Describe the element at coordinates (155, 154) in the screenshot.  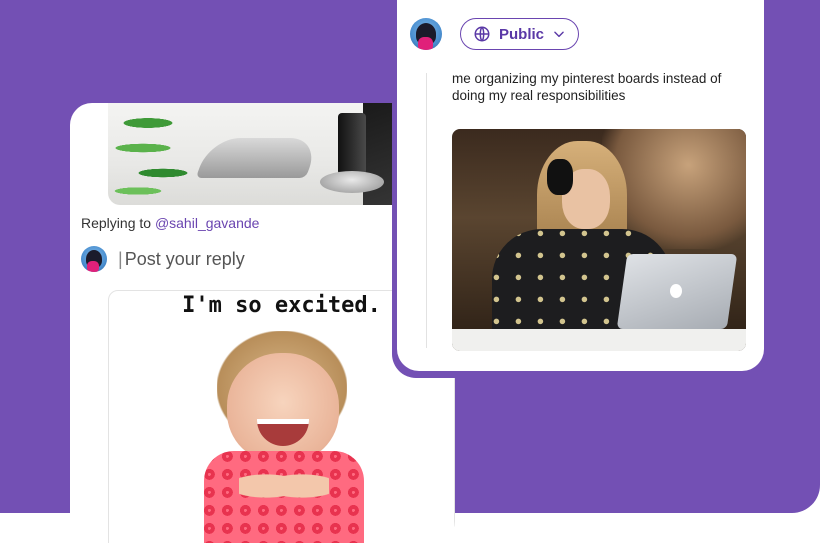
I see `plant-shape` at that location.